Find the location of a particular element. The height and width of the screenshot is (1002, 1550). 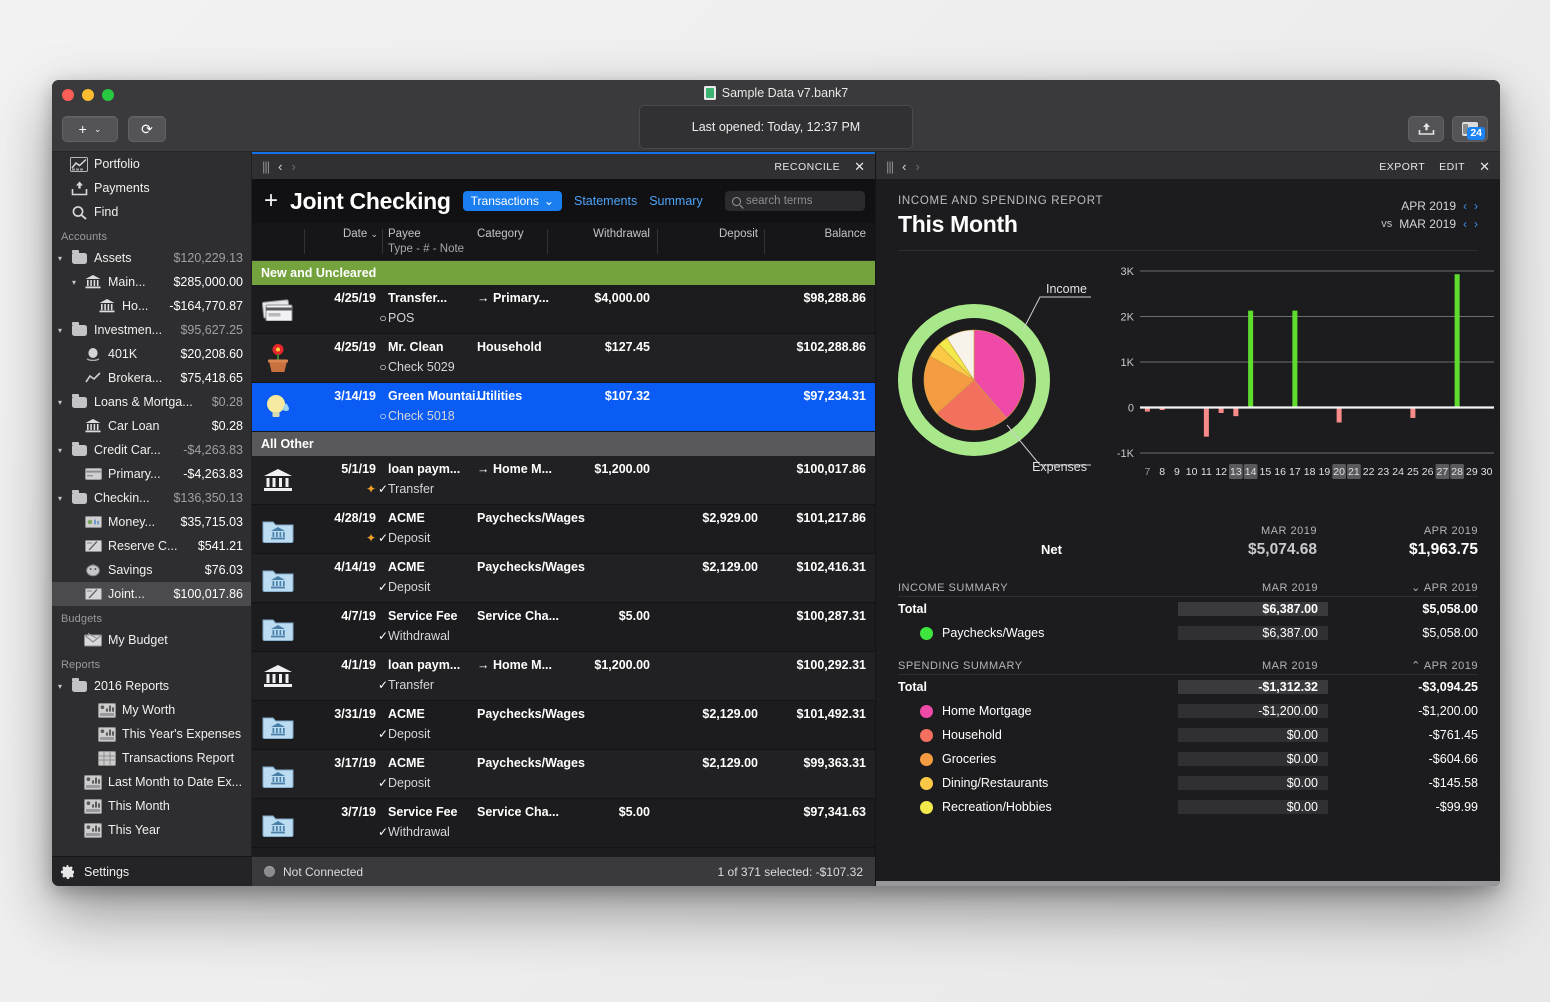

col-deposit: Deposit is located at coordinates (738, 234).